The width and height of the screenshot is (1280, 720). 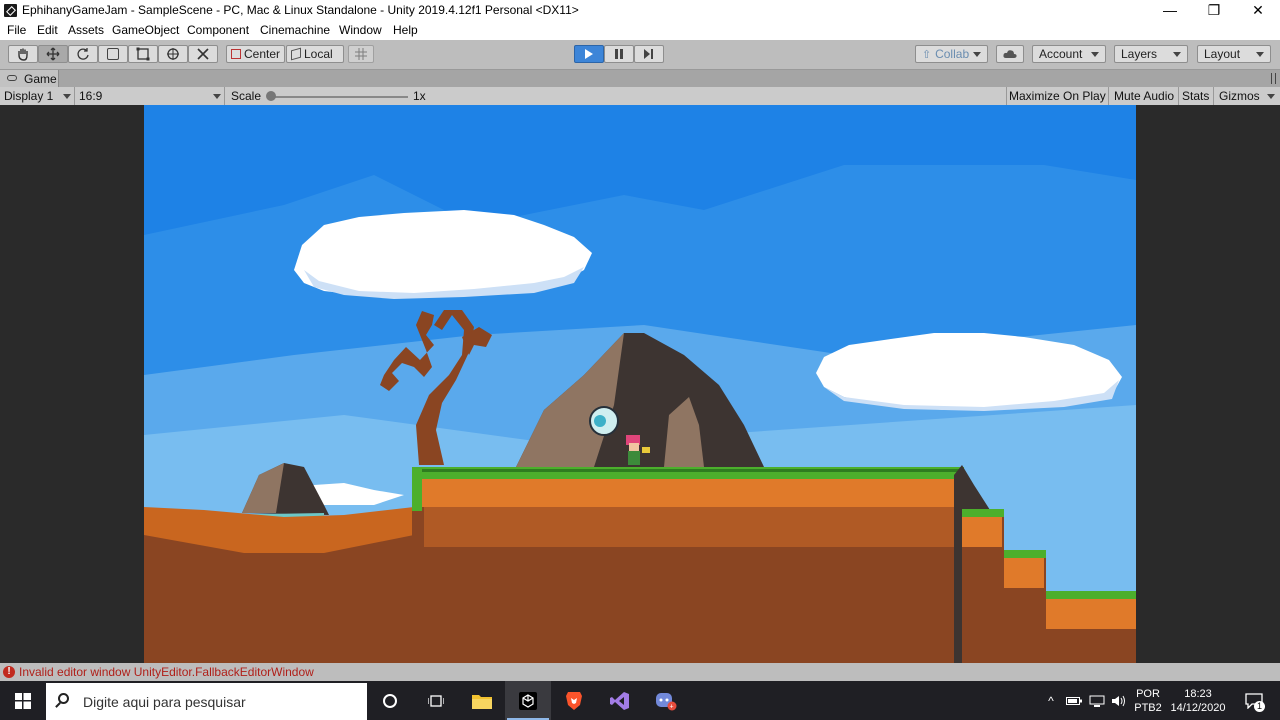 I want to click on cortana-button, so click(x=390, y=700).